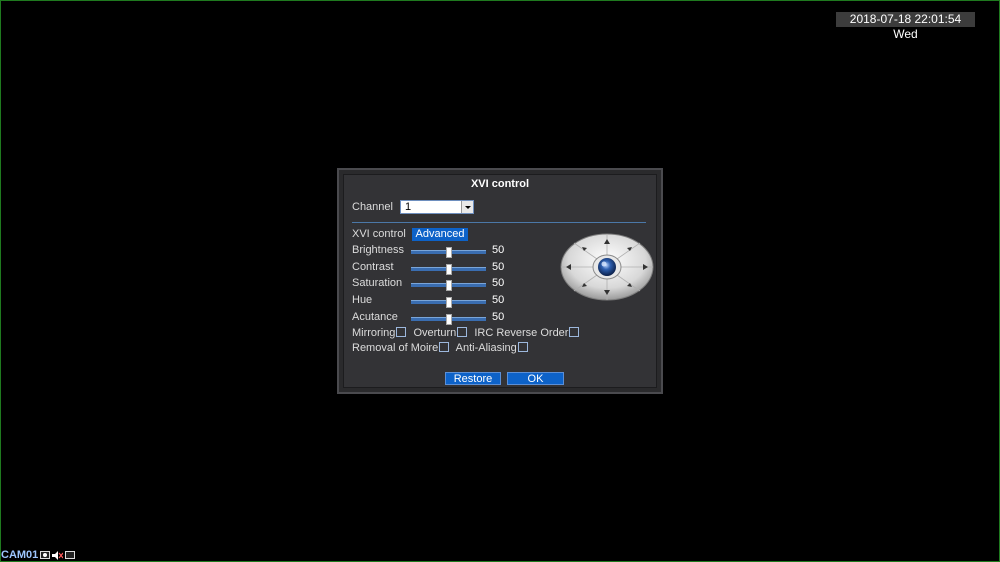 This screenshot has height=562, width=1000. What do you see at coordinates (408, 207) in the screenshot?
I see `channel-value: 1` at bounding box center [408, 207].